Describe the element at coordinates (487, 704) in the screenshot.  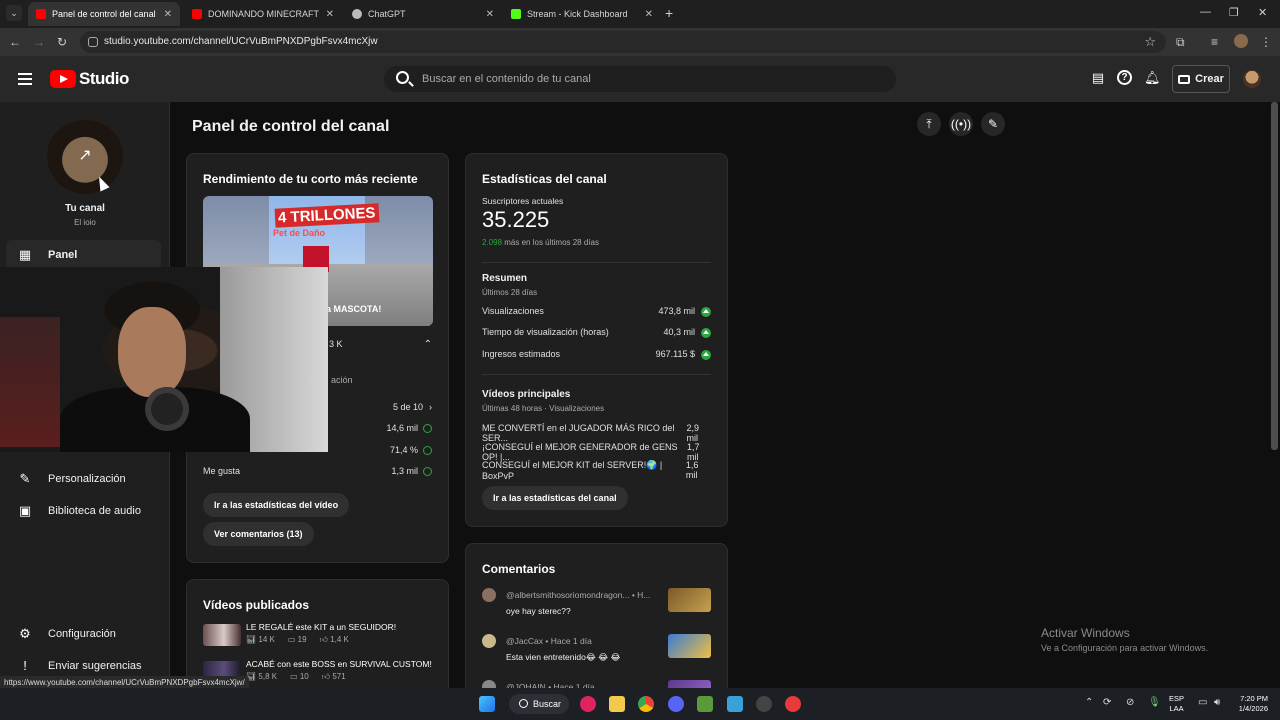
I see `start-button-icon` at that location.